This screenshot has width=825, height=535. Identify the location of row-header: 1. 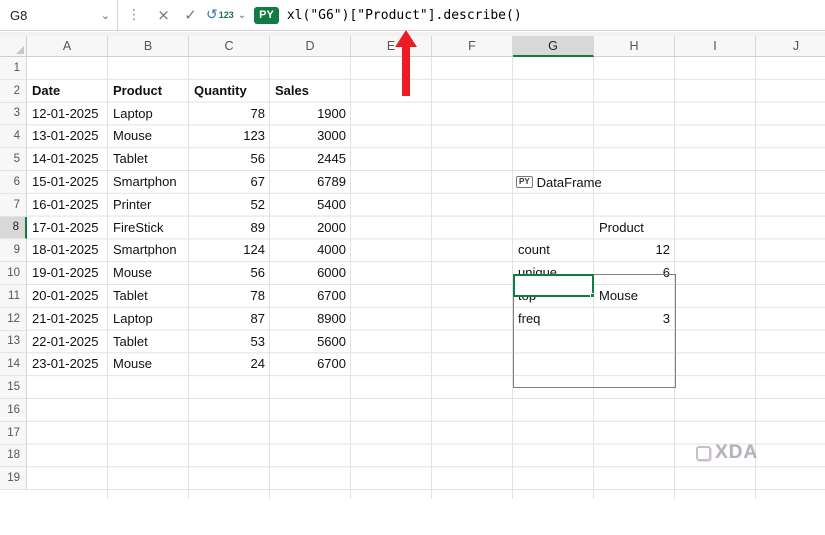
(13, 68).